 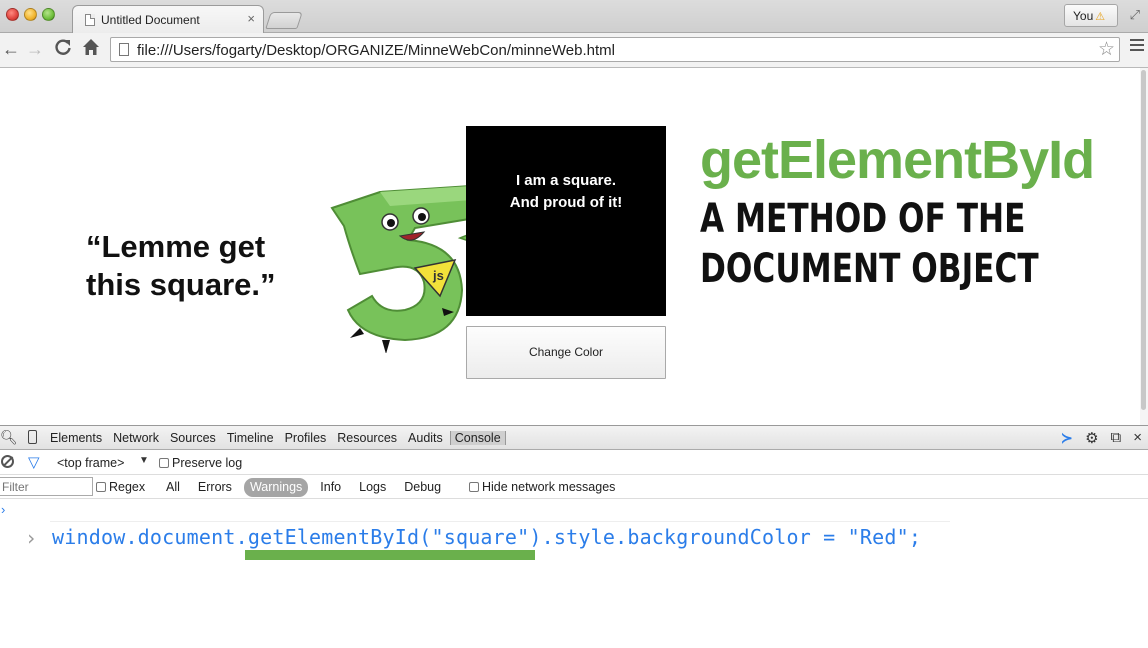 What do you see at coordinates (330, 488) in the screenshot?
I see `level-info: Info` at bounding box center [330, 488].